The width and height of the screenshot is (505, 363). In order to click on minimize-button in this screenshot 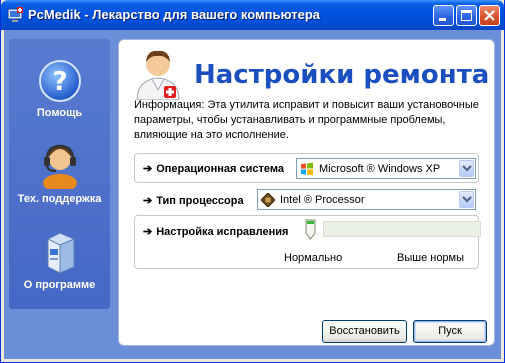, I will do `click(443, 15)`.